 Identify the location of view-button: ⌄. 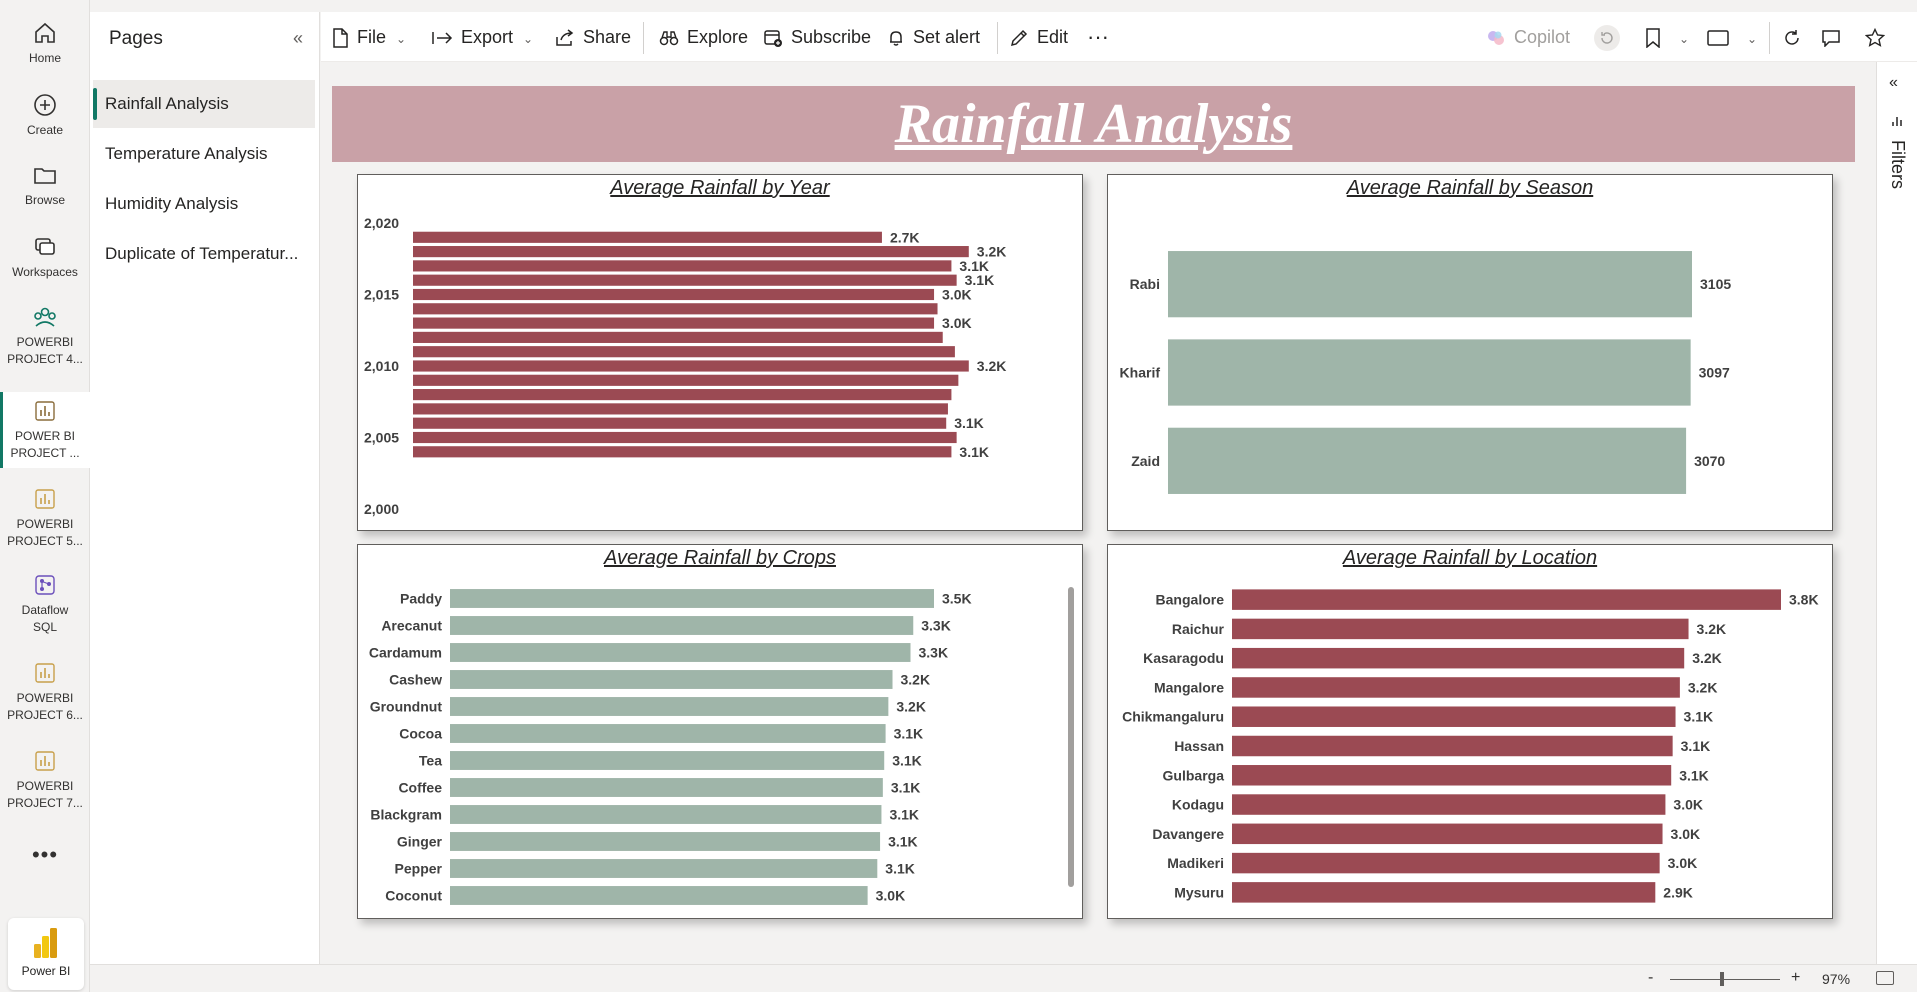
(1732, 37).